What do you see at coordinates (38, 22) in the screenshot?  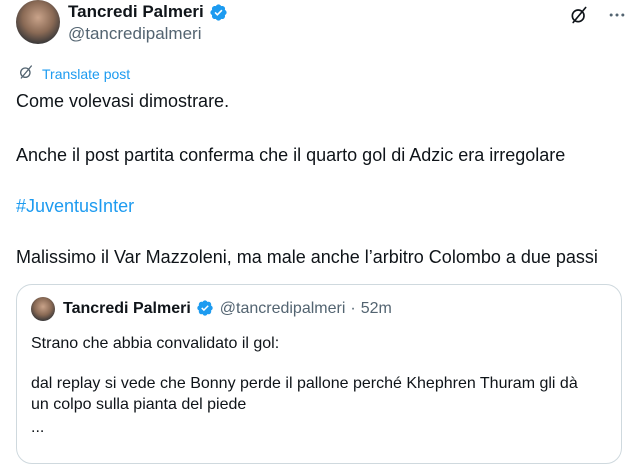 I see `author-avatar` at bounding box center [38, 22].